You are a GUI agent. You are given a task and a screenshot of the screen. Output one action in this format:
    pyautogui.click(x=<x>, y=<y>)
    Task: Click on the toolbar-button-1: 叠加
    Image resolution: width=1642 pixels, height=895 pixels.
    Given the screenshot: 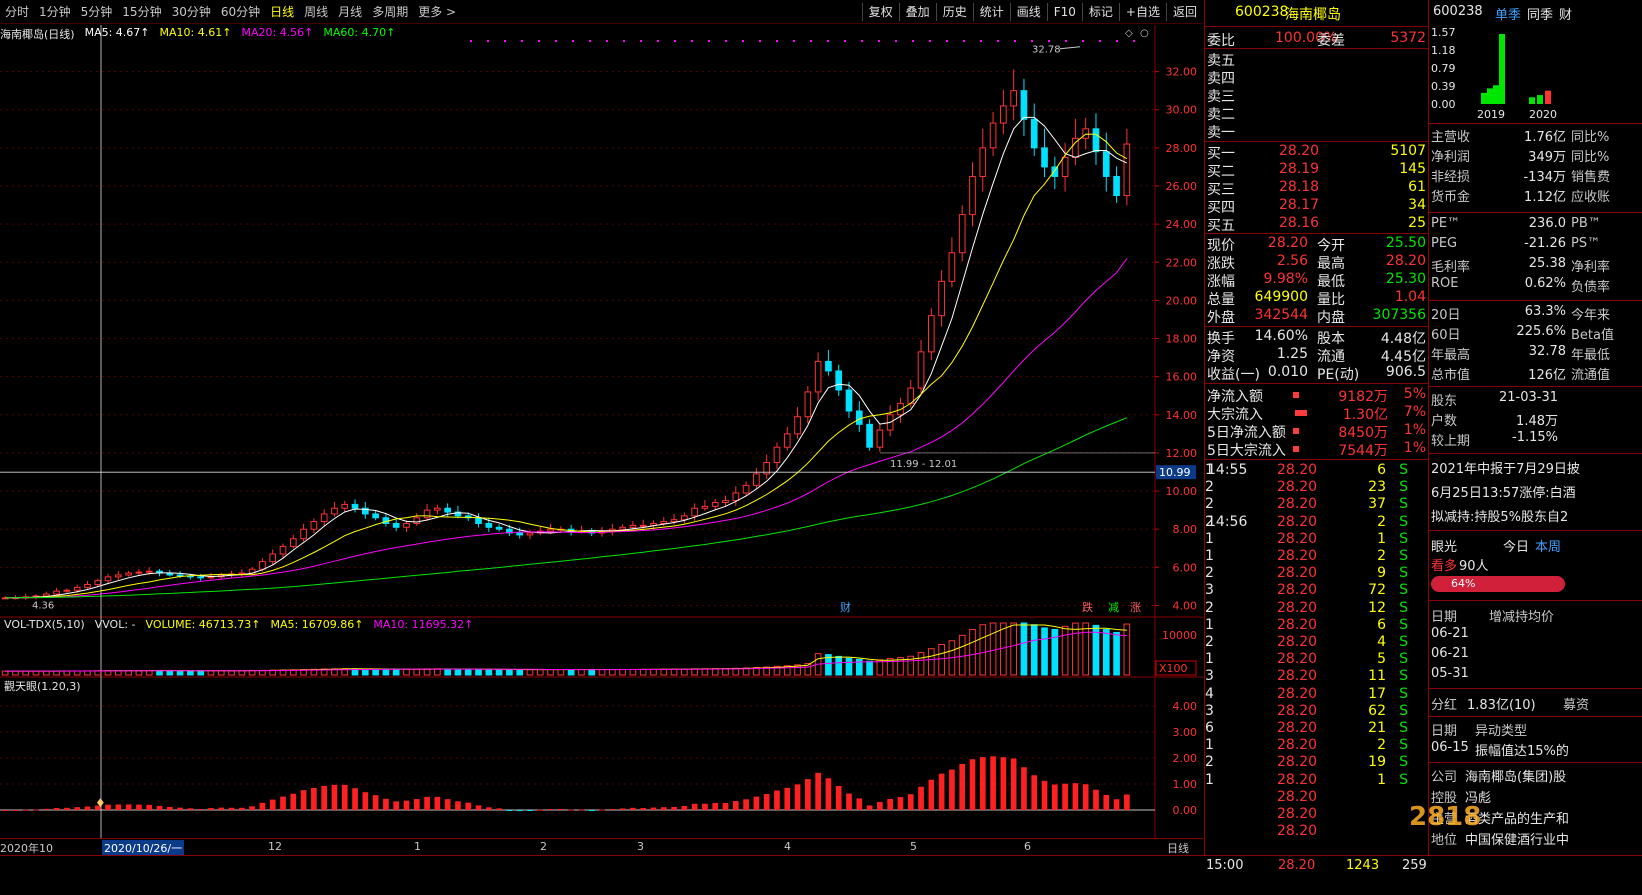 What is the action you would take?
    pyautogui.click(x=917, y=12)
    